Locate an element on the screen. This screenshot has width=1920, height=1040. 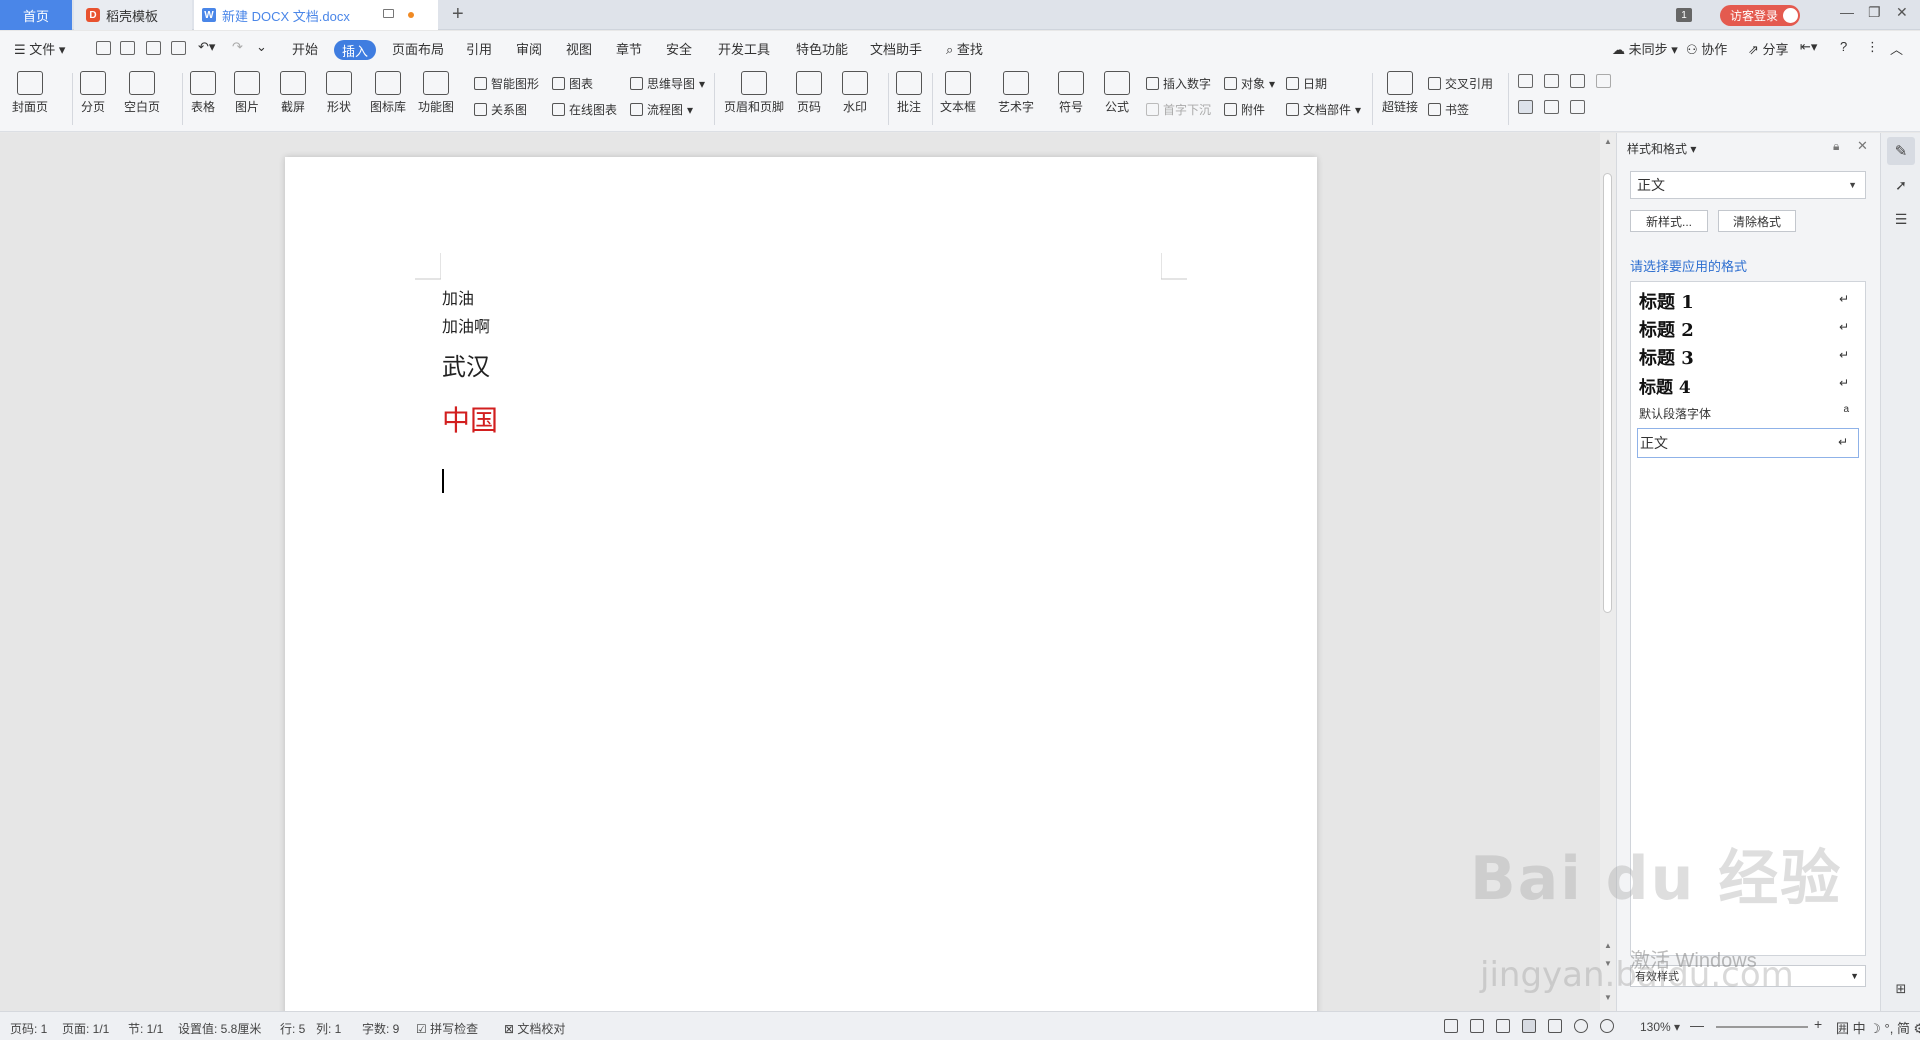
date-button: 日期 is located at coordinates (1306, 83).